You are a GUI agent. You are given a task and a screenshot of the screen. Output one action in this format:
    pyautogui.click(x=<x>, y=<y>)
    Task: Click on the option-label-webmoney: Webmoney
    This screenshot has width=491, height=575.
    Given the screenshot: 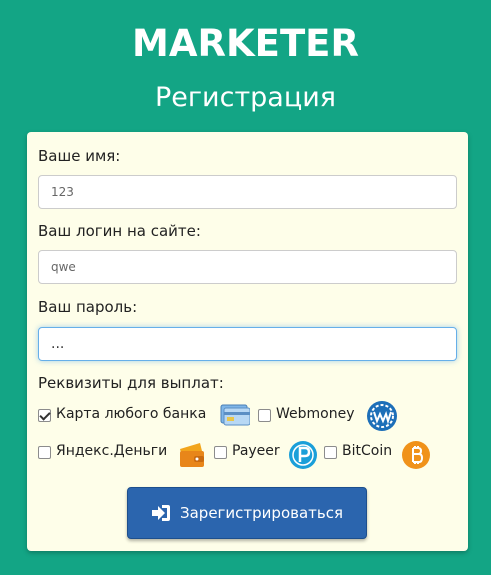 What is the action you would take?
    pyautogui.click(x=315, y=414)
    